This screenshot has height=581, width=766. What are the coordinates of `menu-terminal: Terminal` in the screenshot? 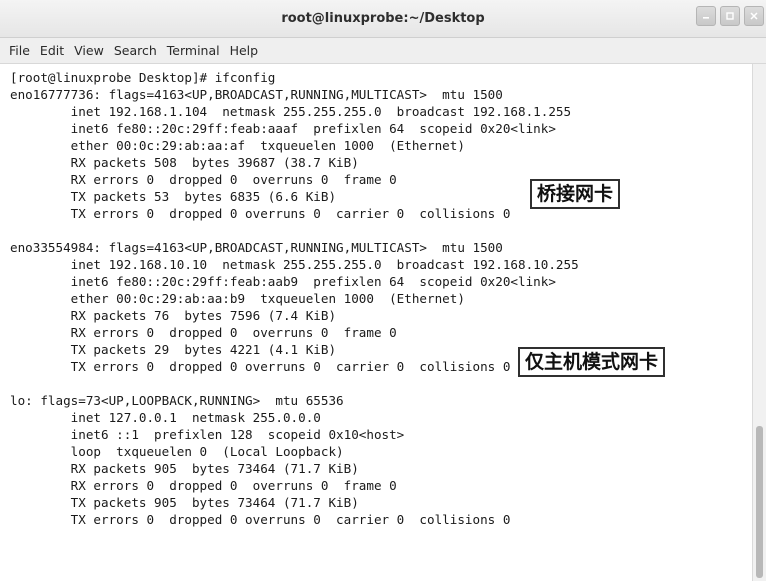 It's located at (193, 51).